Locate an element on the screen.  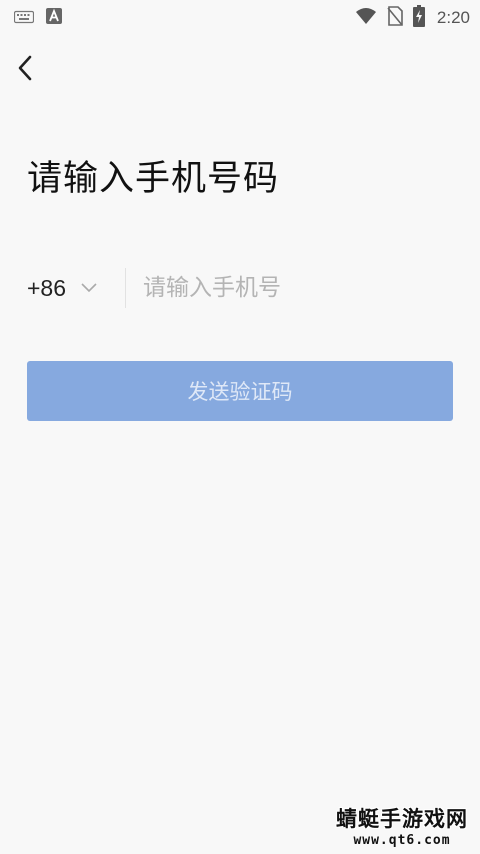
back-button is located at coordinates (26, 70).